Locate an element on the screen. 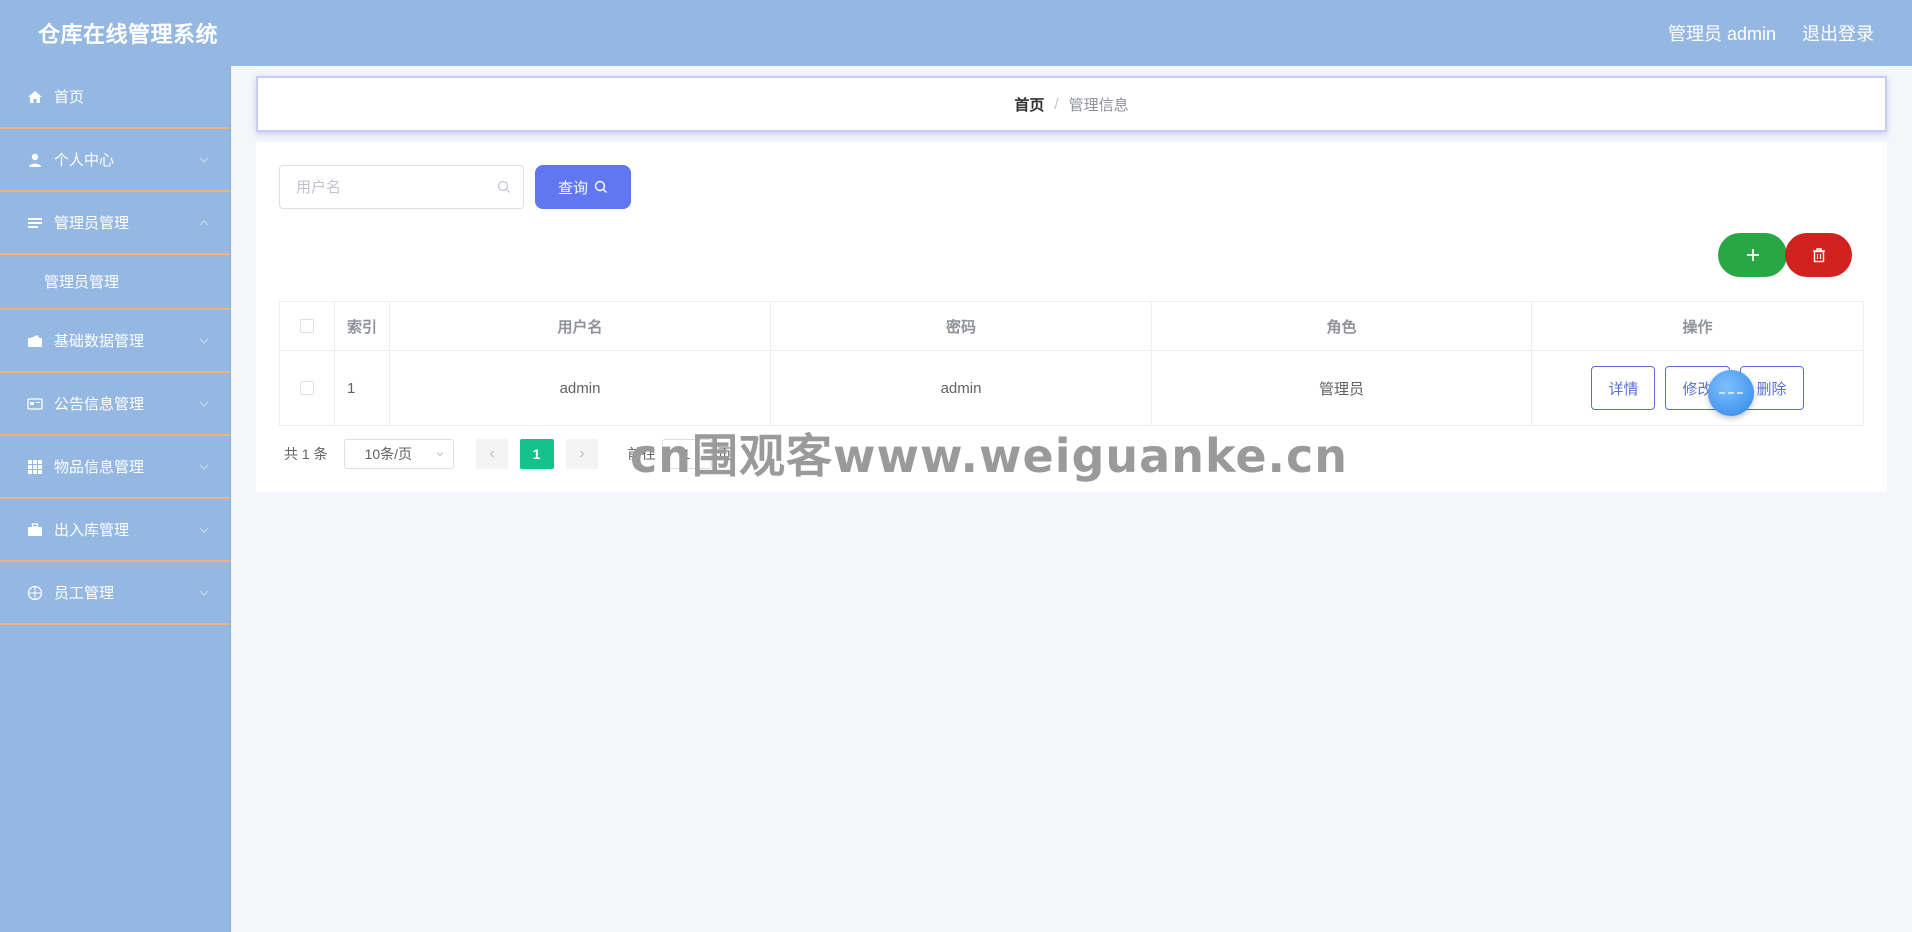  row-checkbox is located at coordinates (307, 388).